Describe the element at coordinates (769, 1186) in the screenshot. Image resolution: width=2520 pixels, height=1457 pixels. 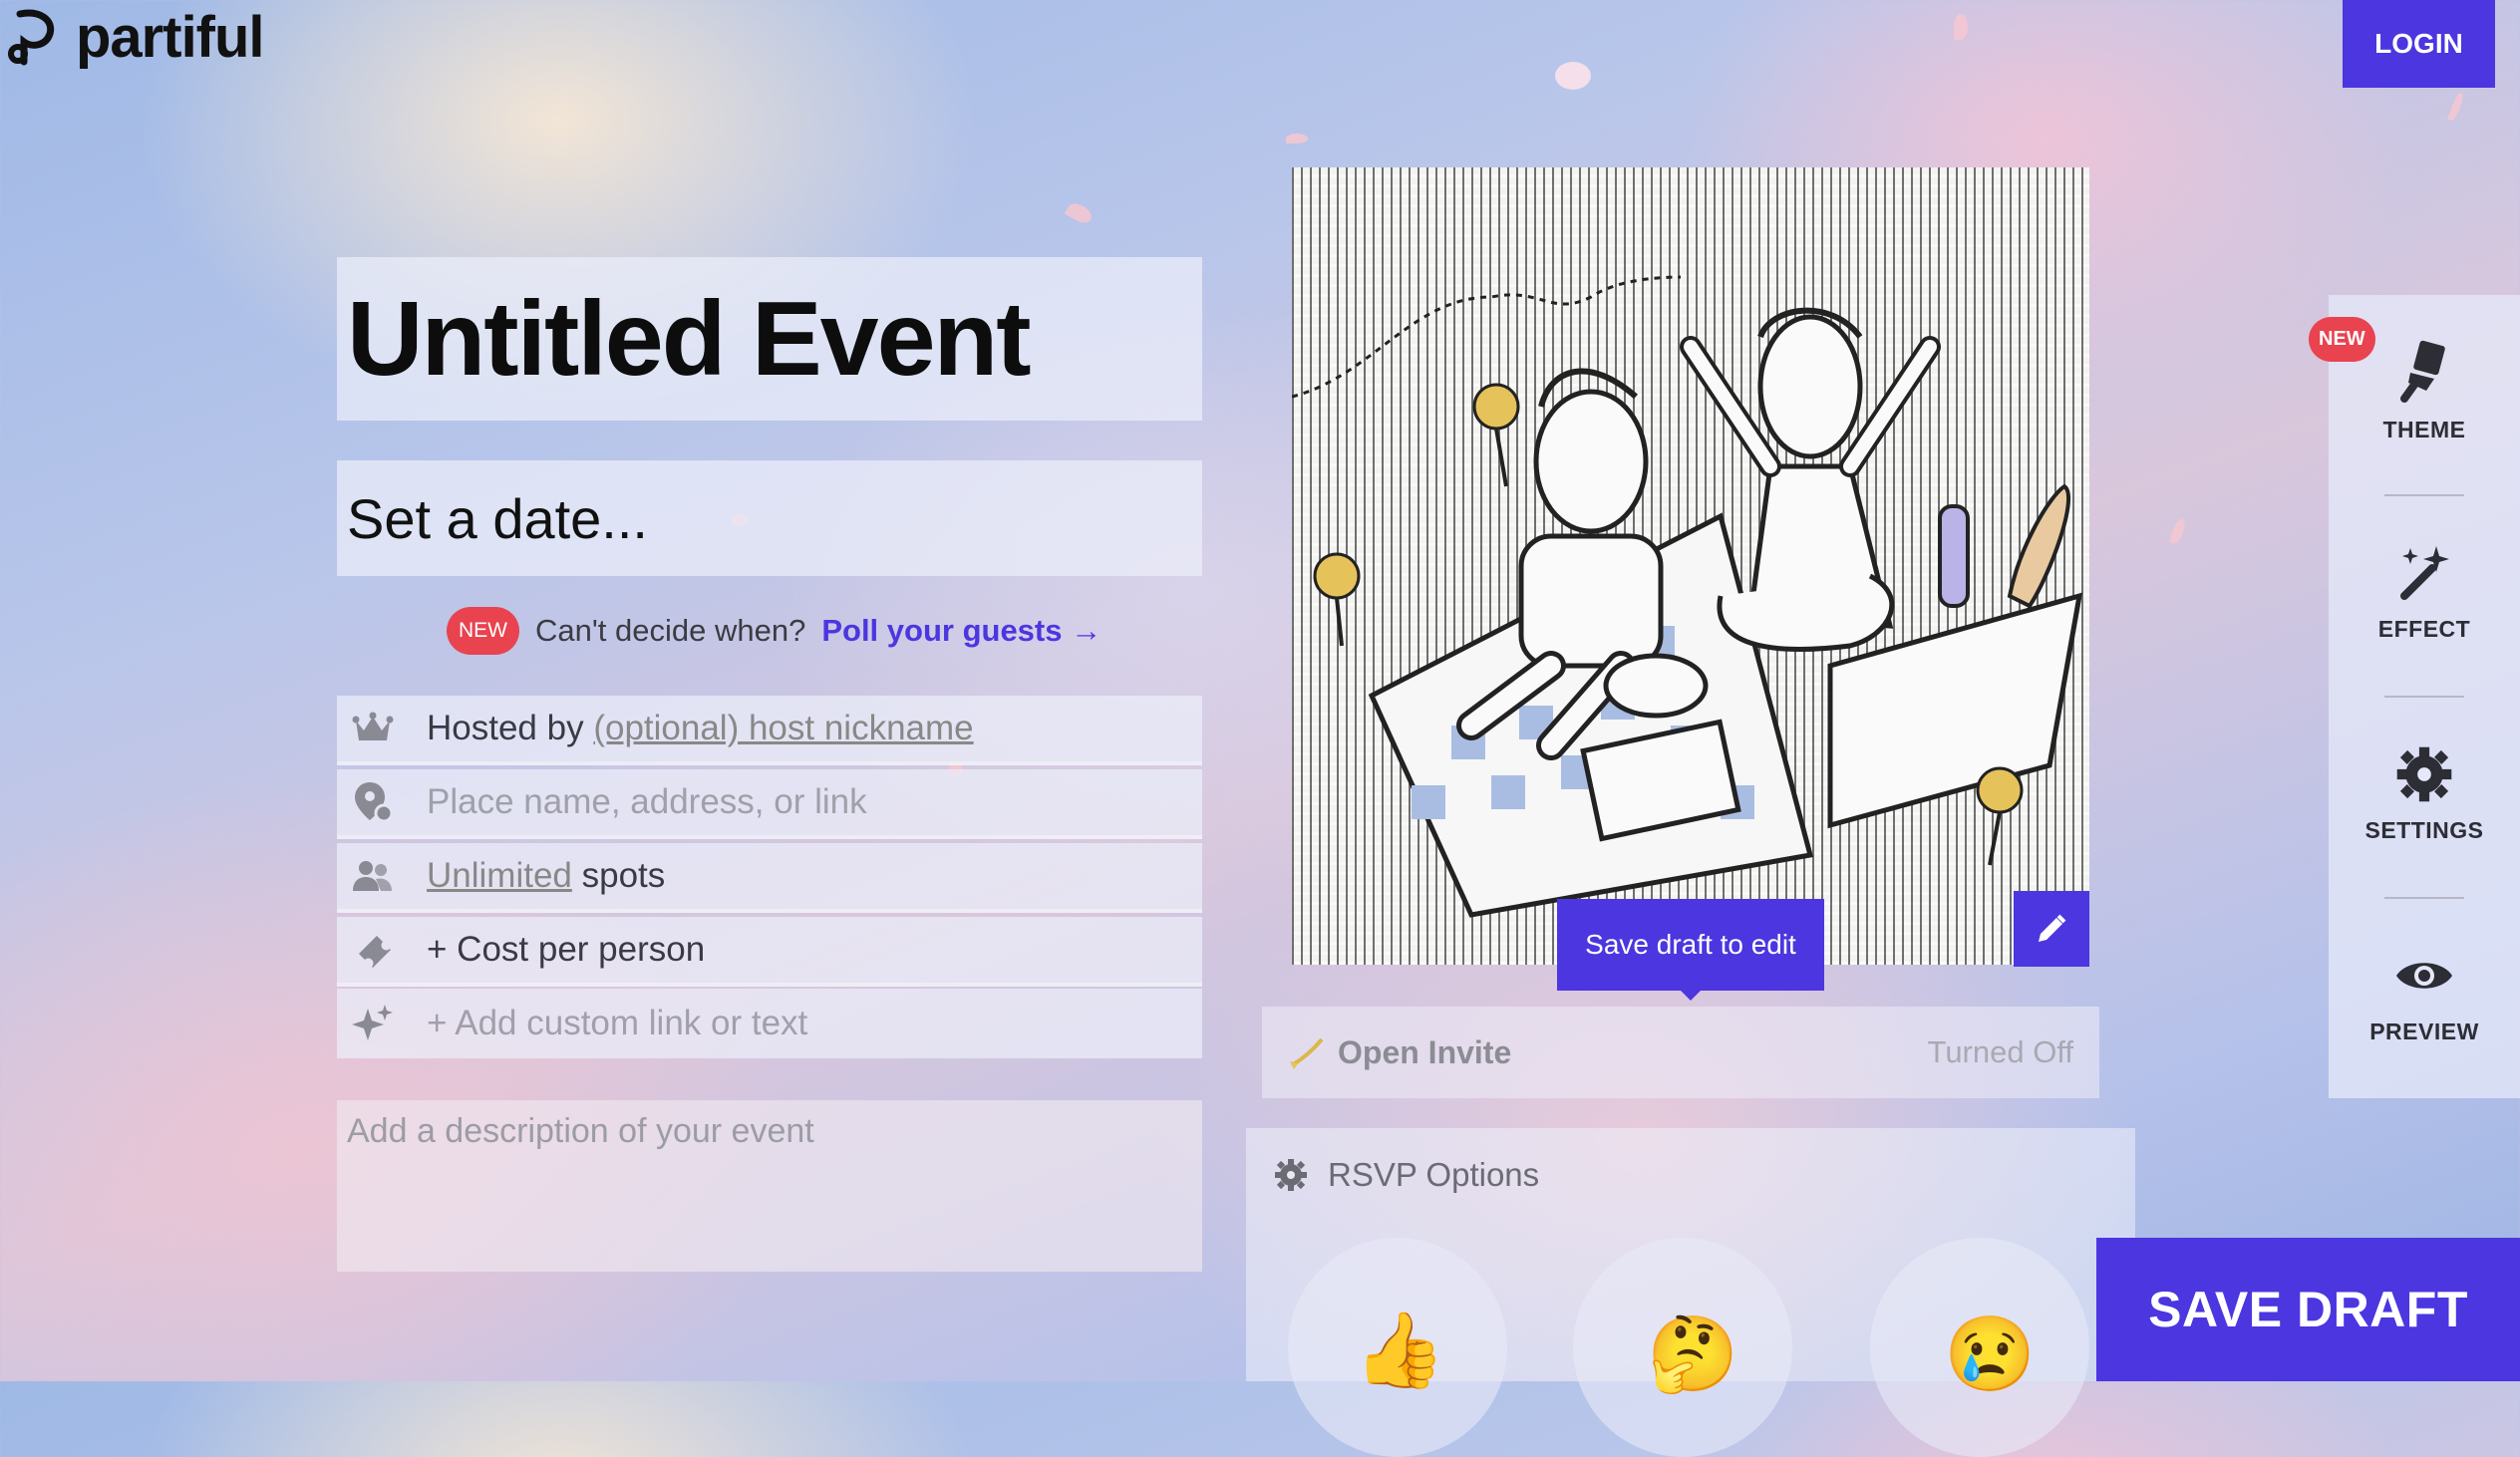
I see `description-field: Add a description of your event` at that location.